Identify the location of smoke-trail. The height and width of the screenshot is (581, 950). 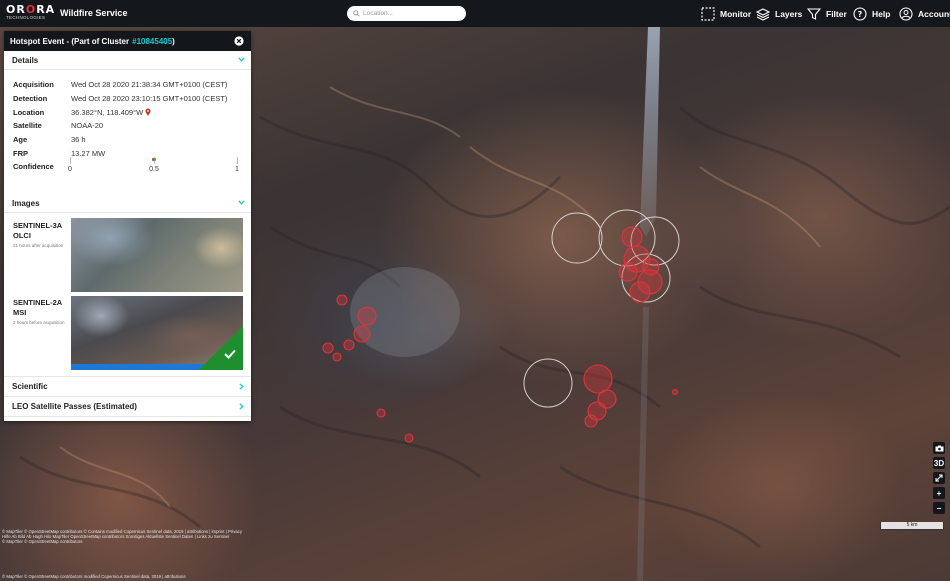
(643, 443).